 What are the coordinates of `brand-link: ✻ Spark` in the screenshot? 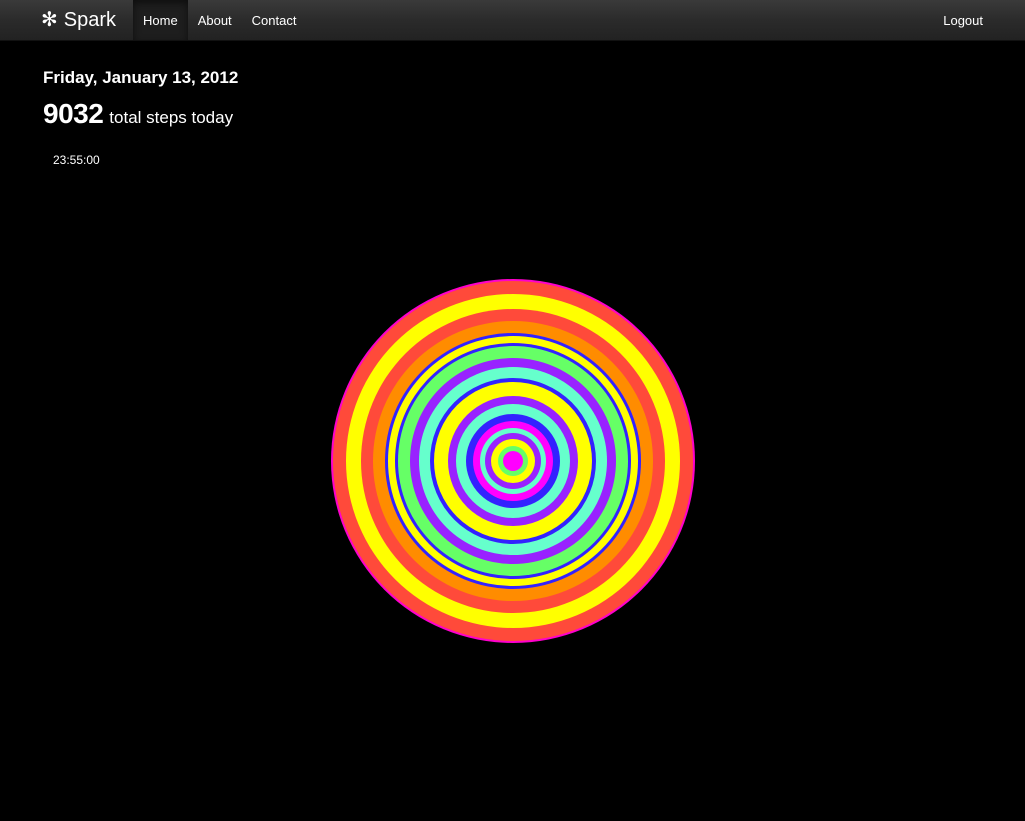 It's located at (78, 20).